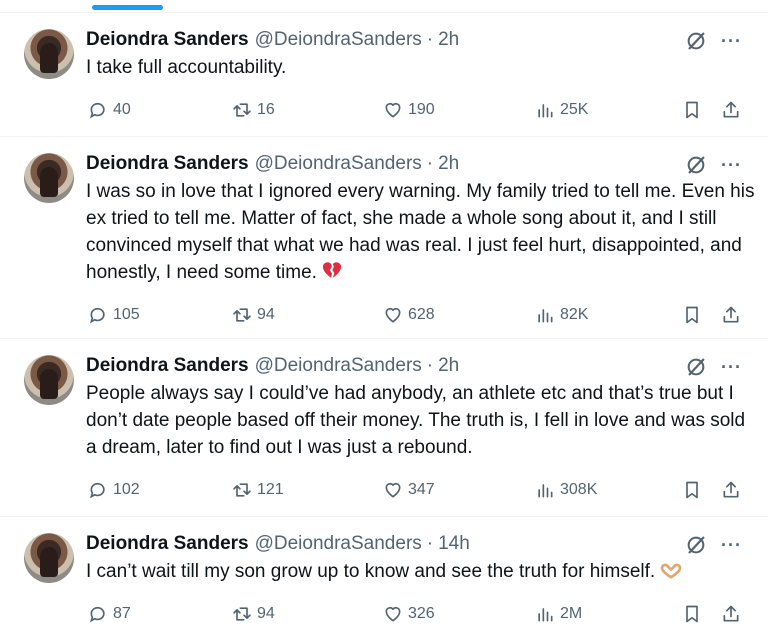  I want to click on views-button: 2M, so click(558, 614).